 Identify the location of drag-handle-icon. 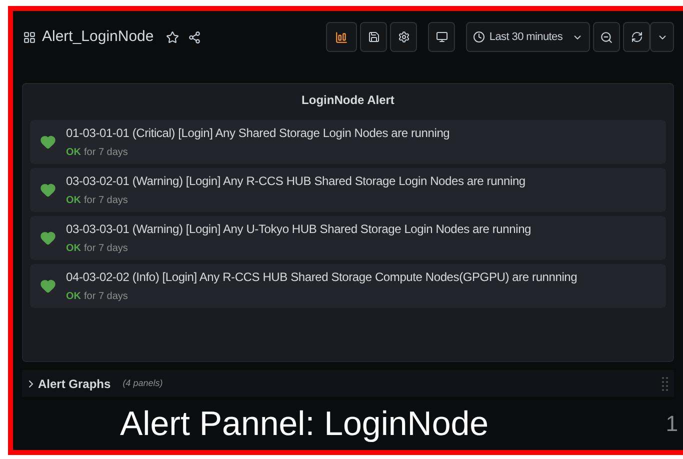
(665, 384).